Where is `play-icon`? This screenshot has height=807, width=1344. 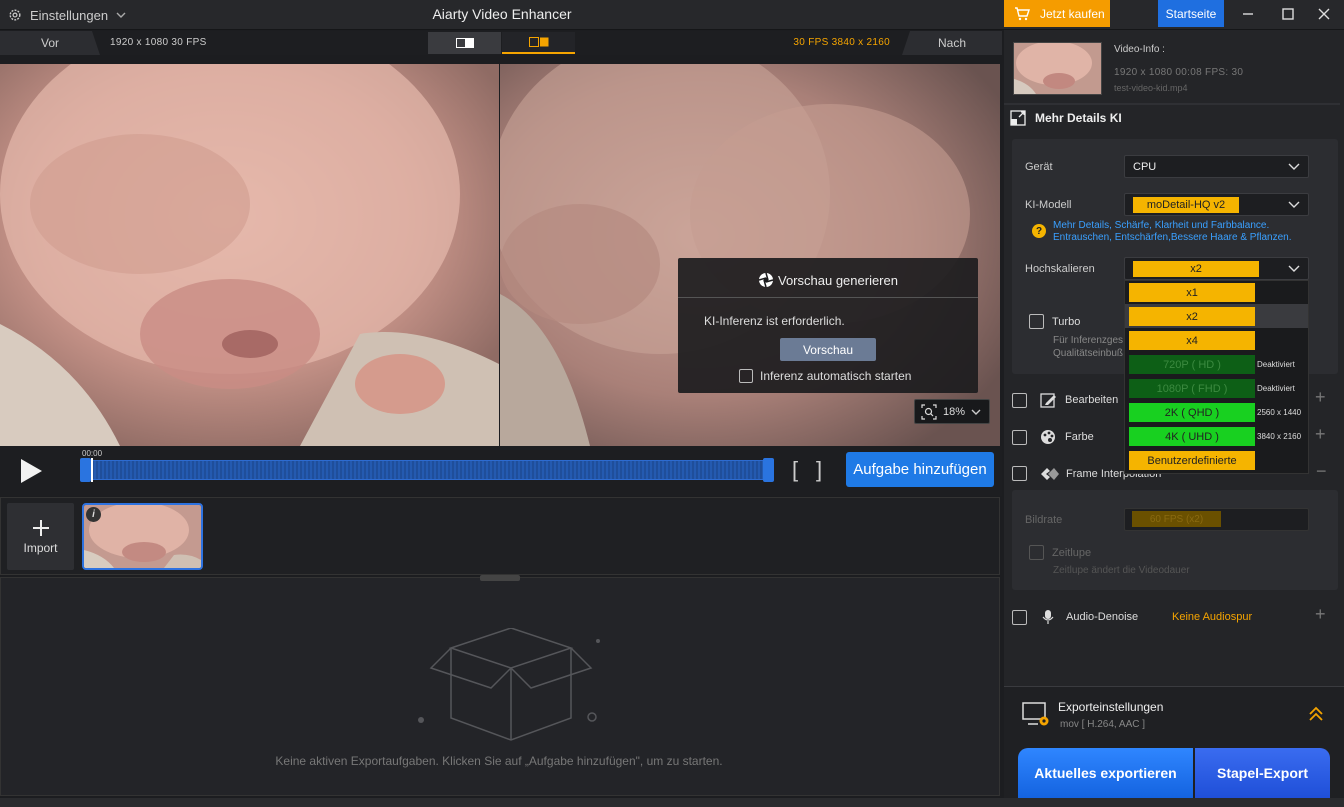
play-icon is located at coordinates (31, 471).